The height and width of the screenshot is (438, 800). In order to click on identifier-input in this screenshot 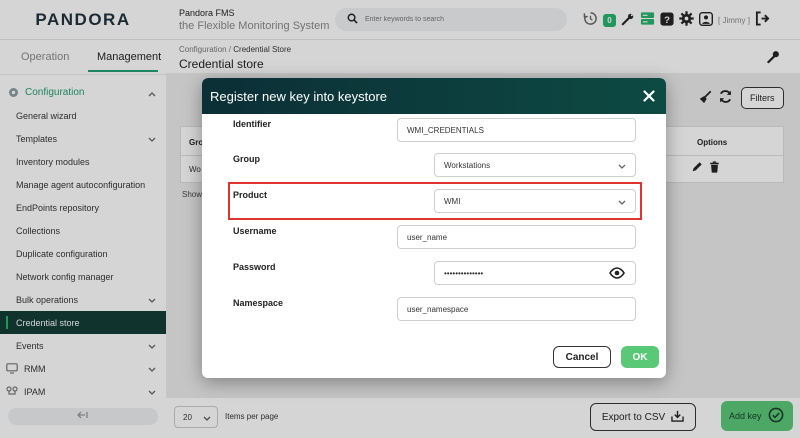, I will do `click(516, 130)`.